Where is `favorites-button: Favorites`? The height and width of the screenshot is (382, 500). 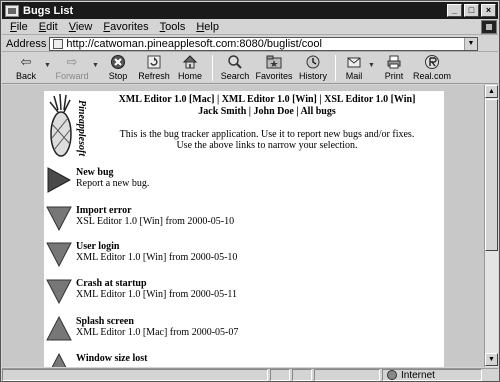
favorites-button: Favorites is located at coordinates (274, 67).